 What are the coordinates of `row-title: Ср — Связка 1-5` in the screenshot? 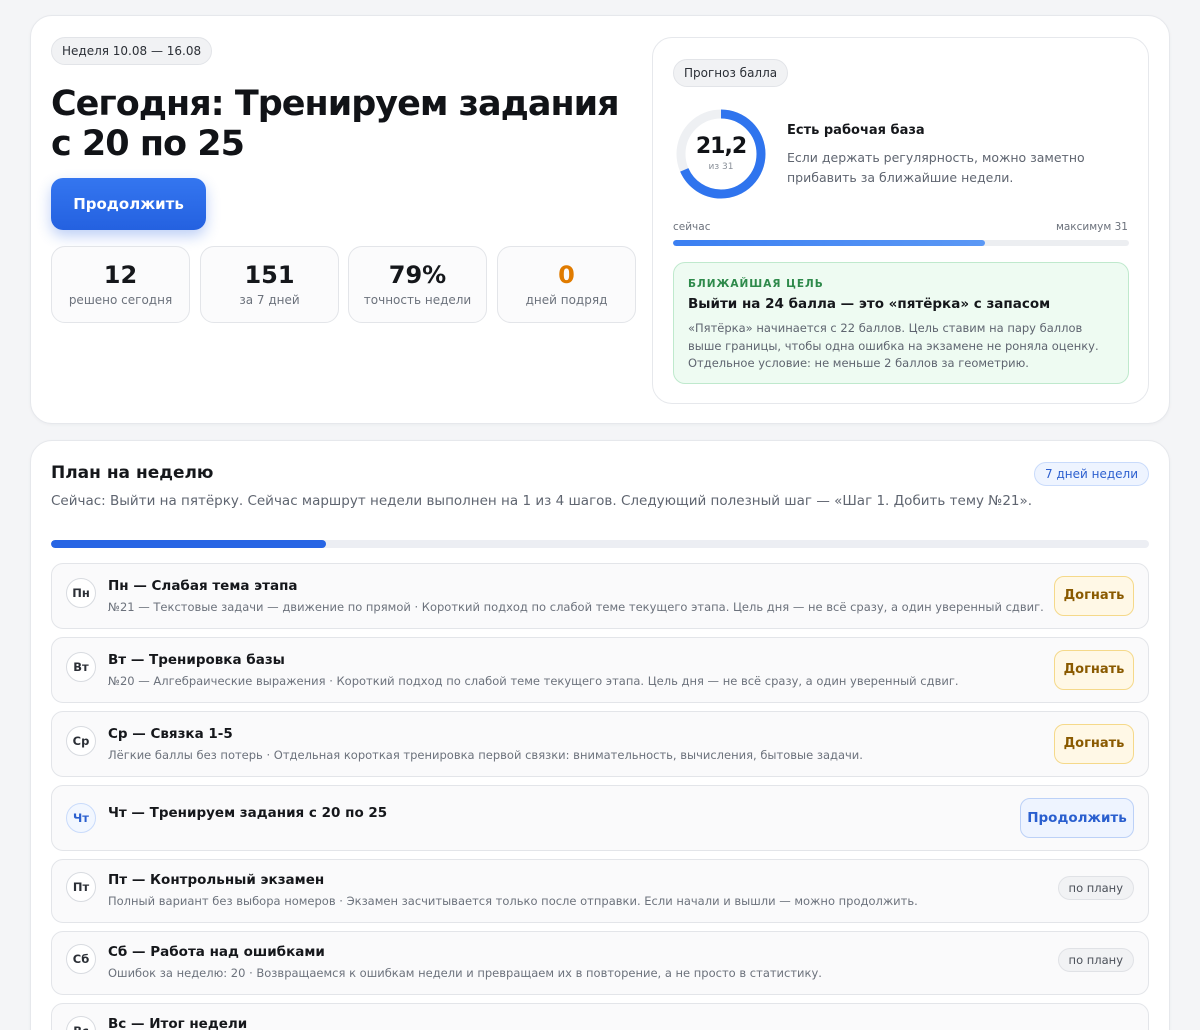 It's located at (170, 734).